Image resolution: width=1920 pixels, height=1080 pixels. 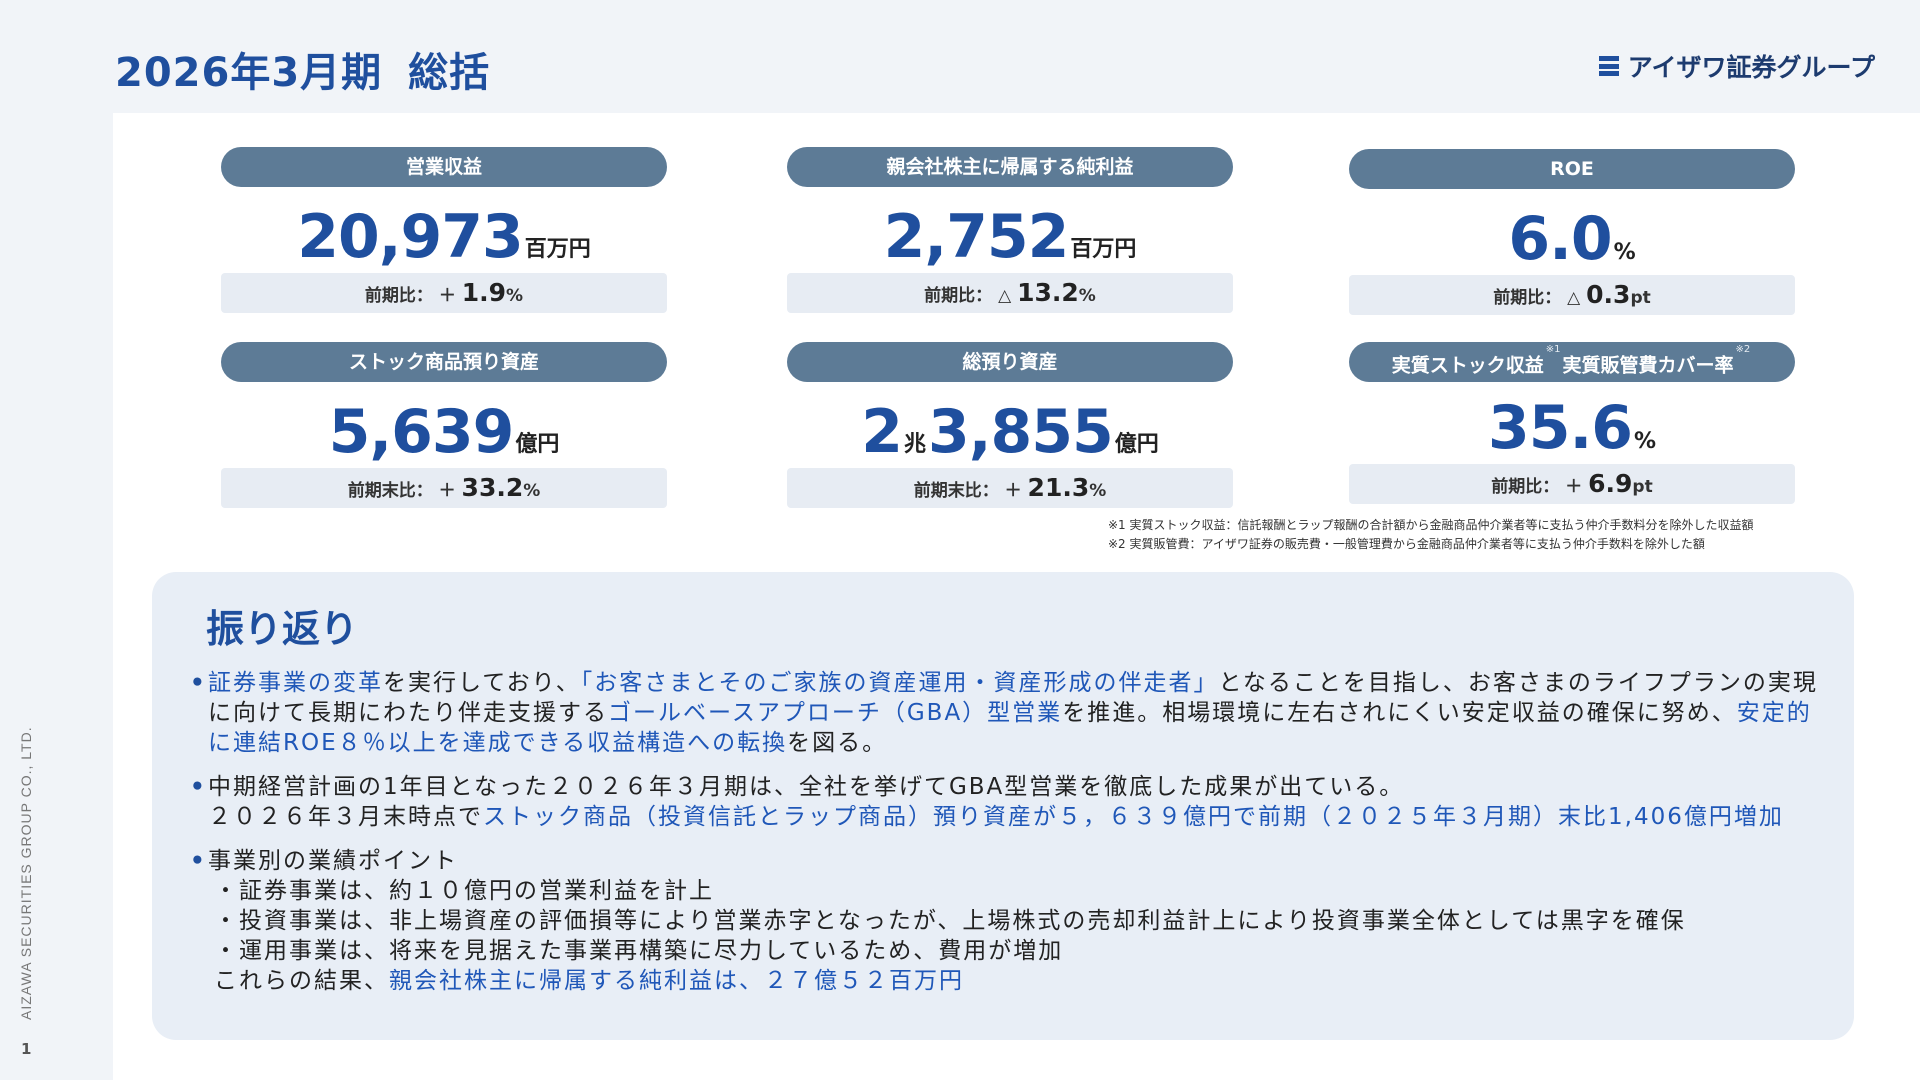 What do you see at coordinates (899, 683) in the screenshot?
I see `highlight-text: 「お客さまとそのご家族の資産運用・資産形成の伴走者」` at bounding box center [899, 683].